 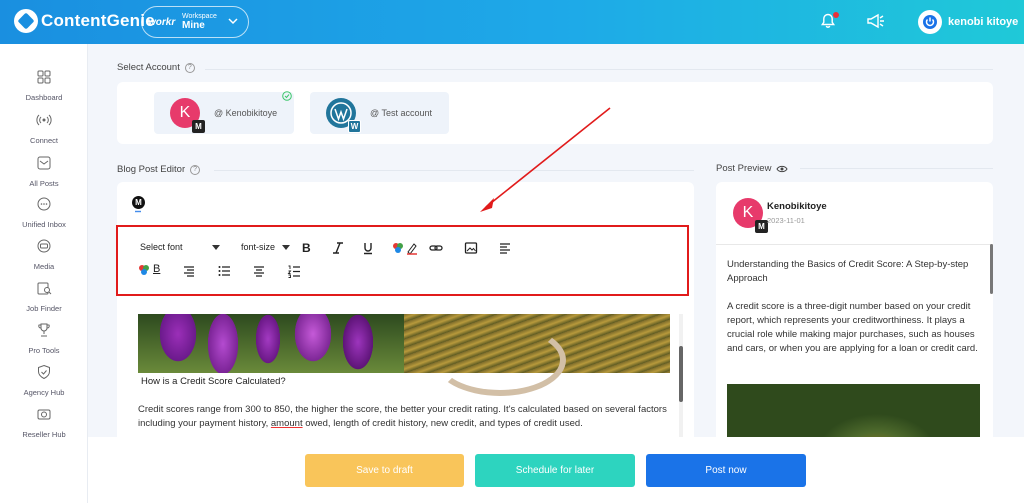 What do you see at coordinates (555, 470) in the screenshot?
I see `schedule-button: Schedule for later` at bounding box center [555, 470].